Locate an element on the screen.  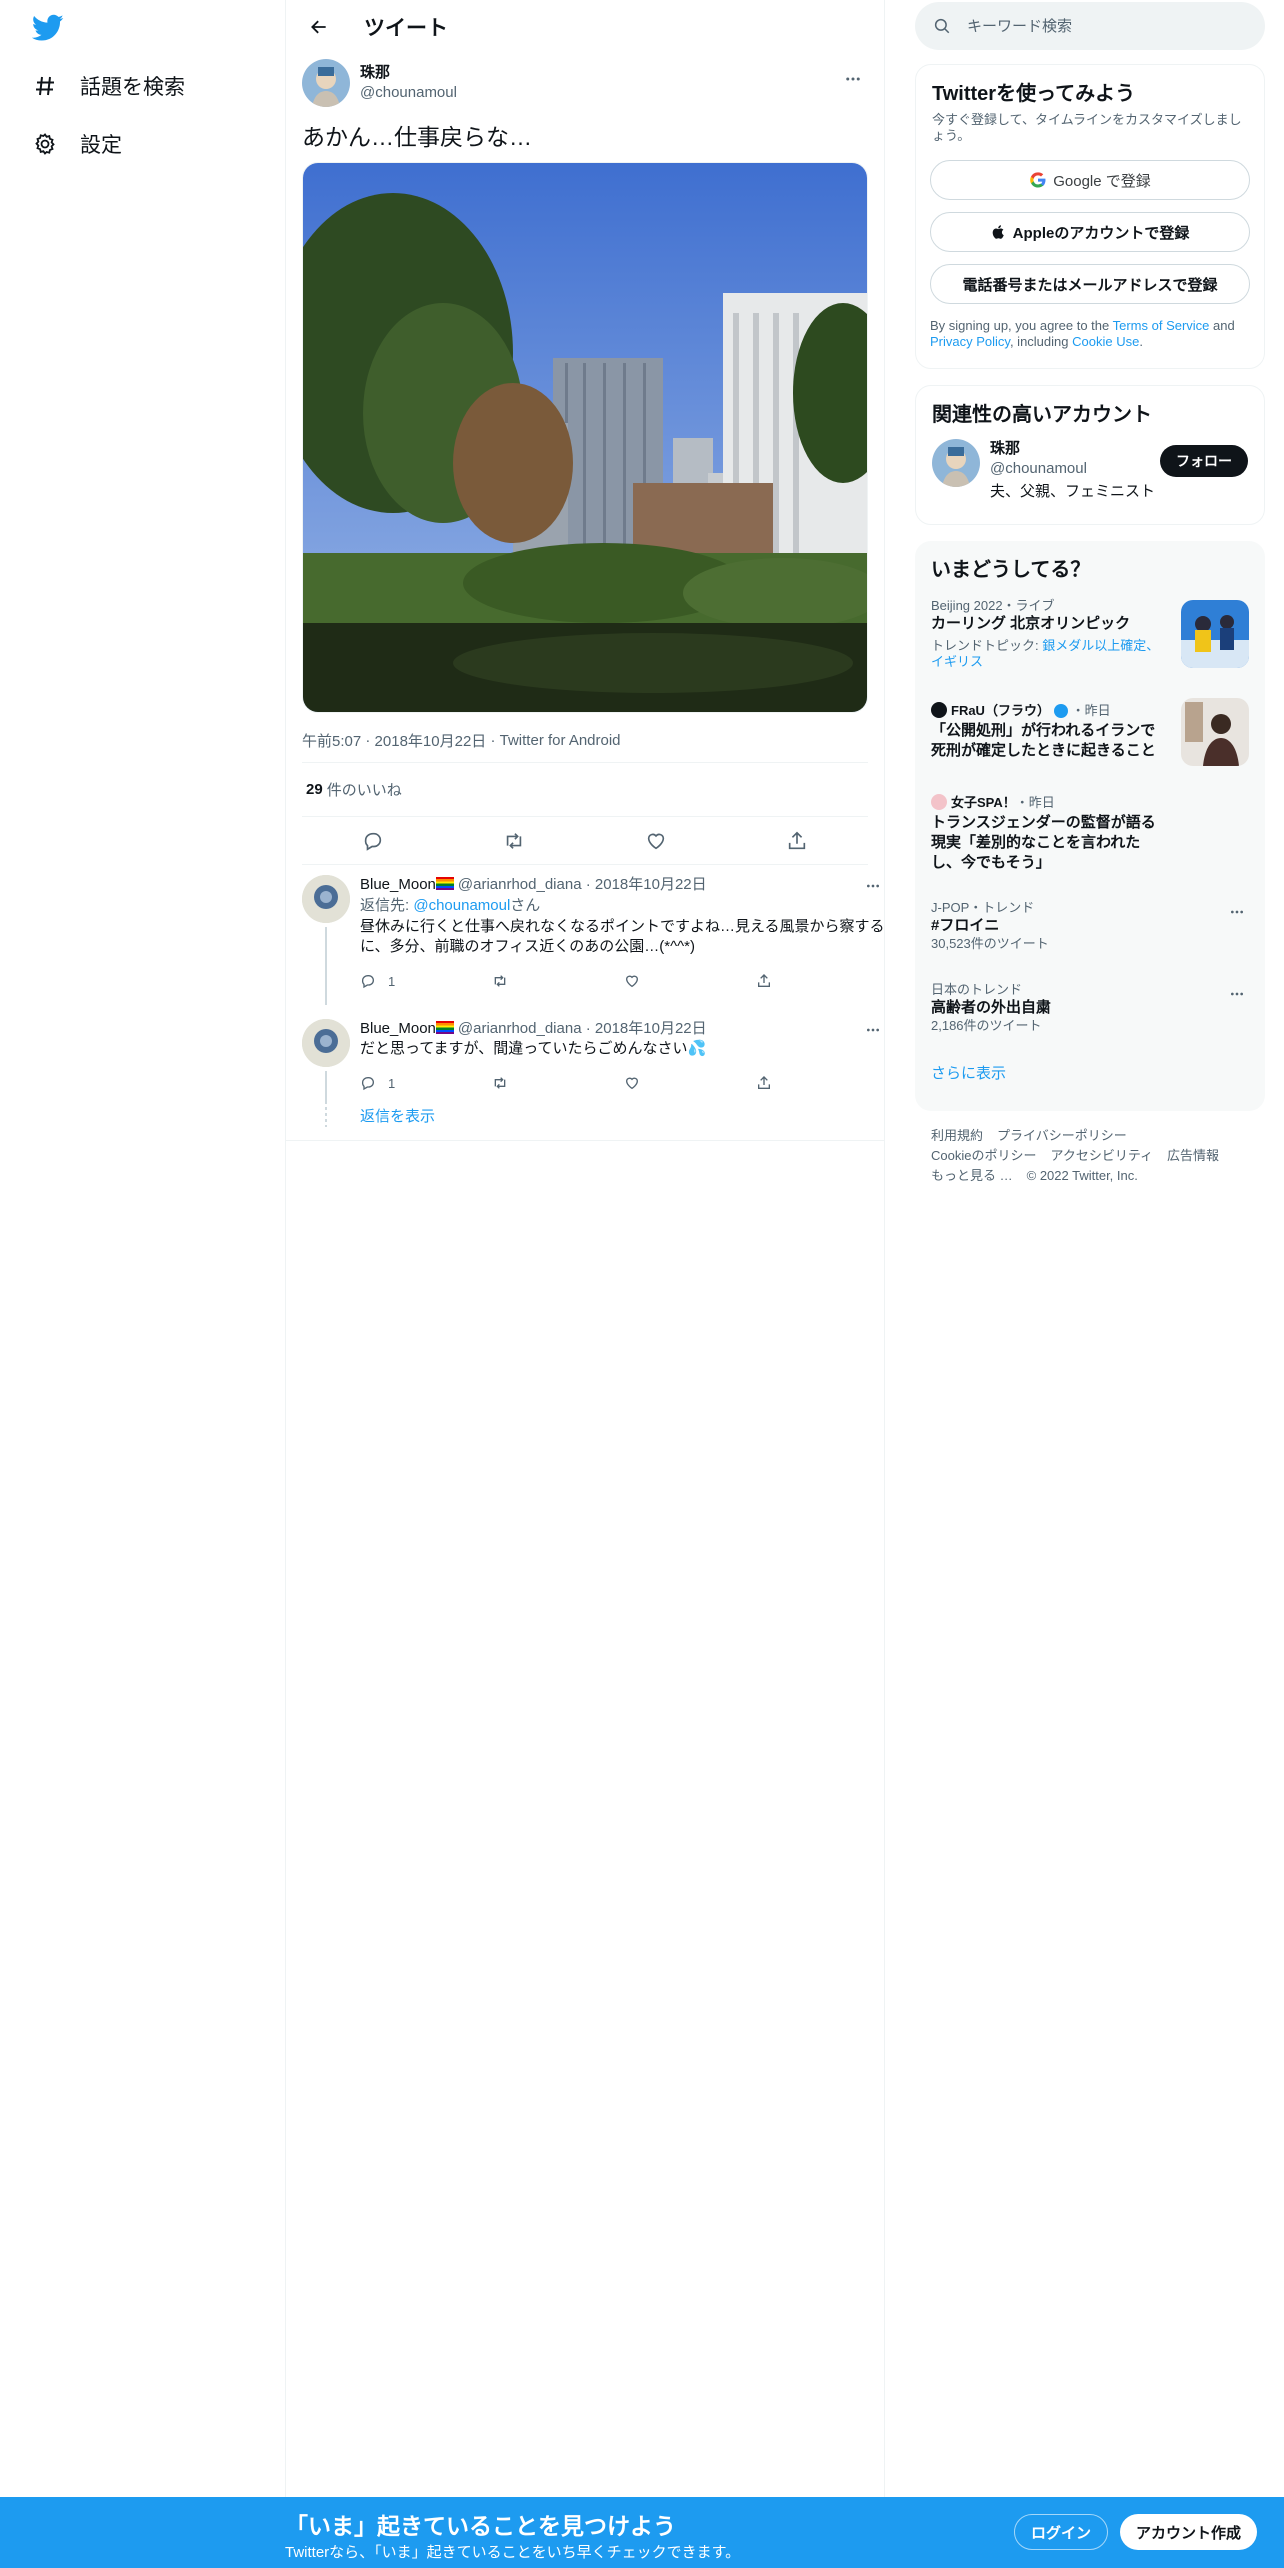
create-account-button: アカウント作成 is located at coordinates (1189, 2532).